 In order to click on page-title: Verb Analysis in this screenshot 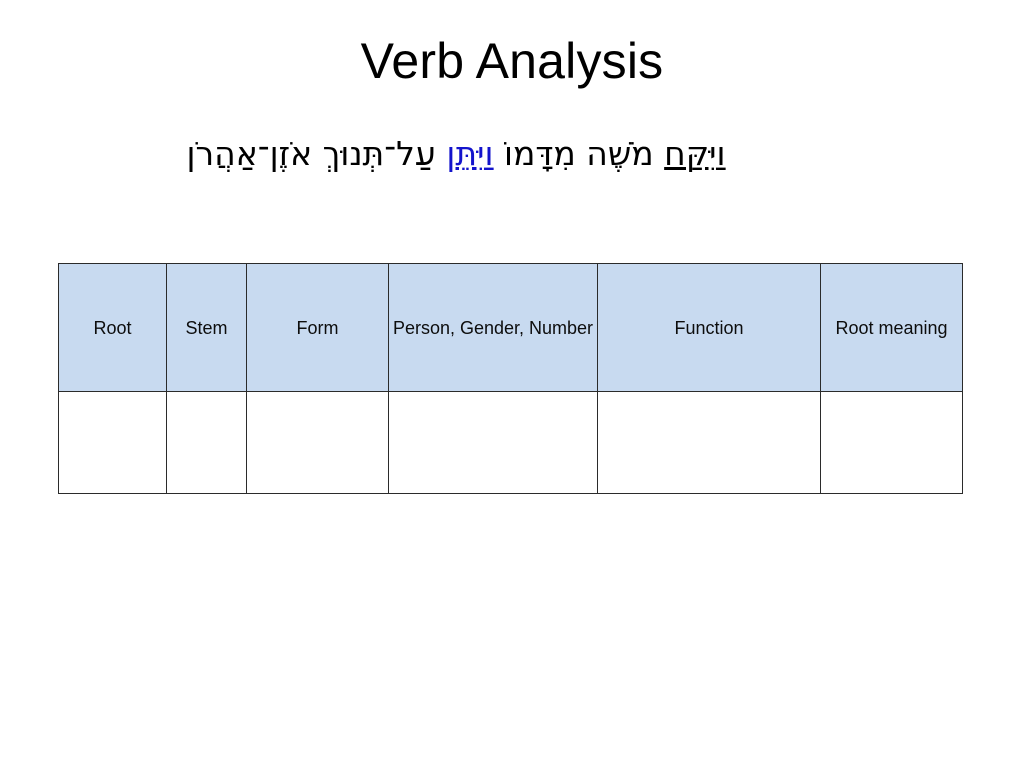, I will do `click(512, 61)`.